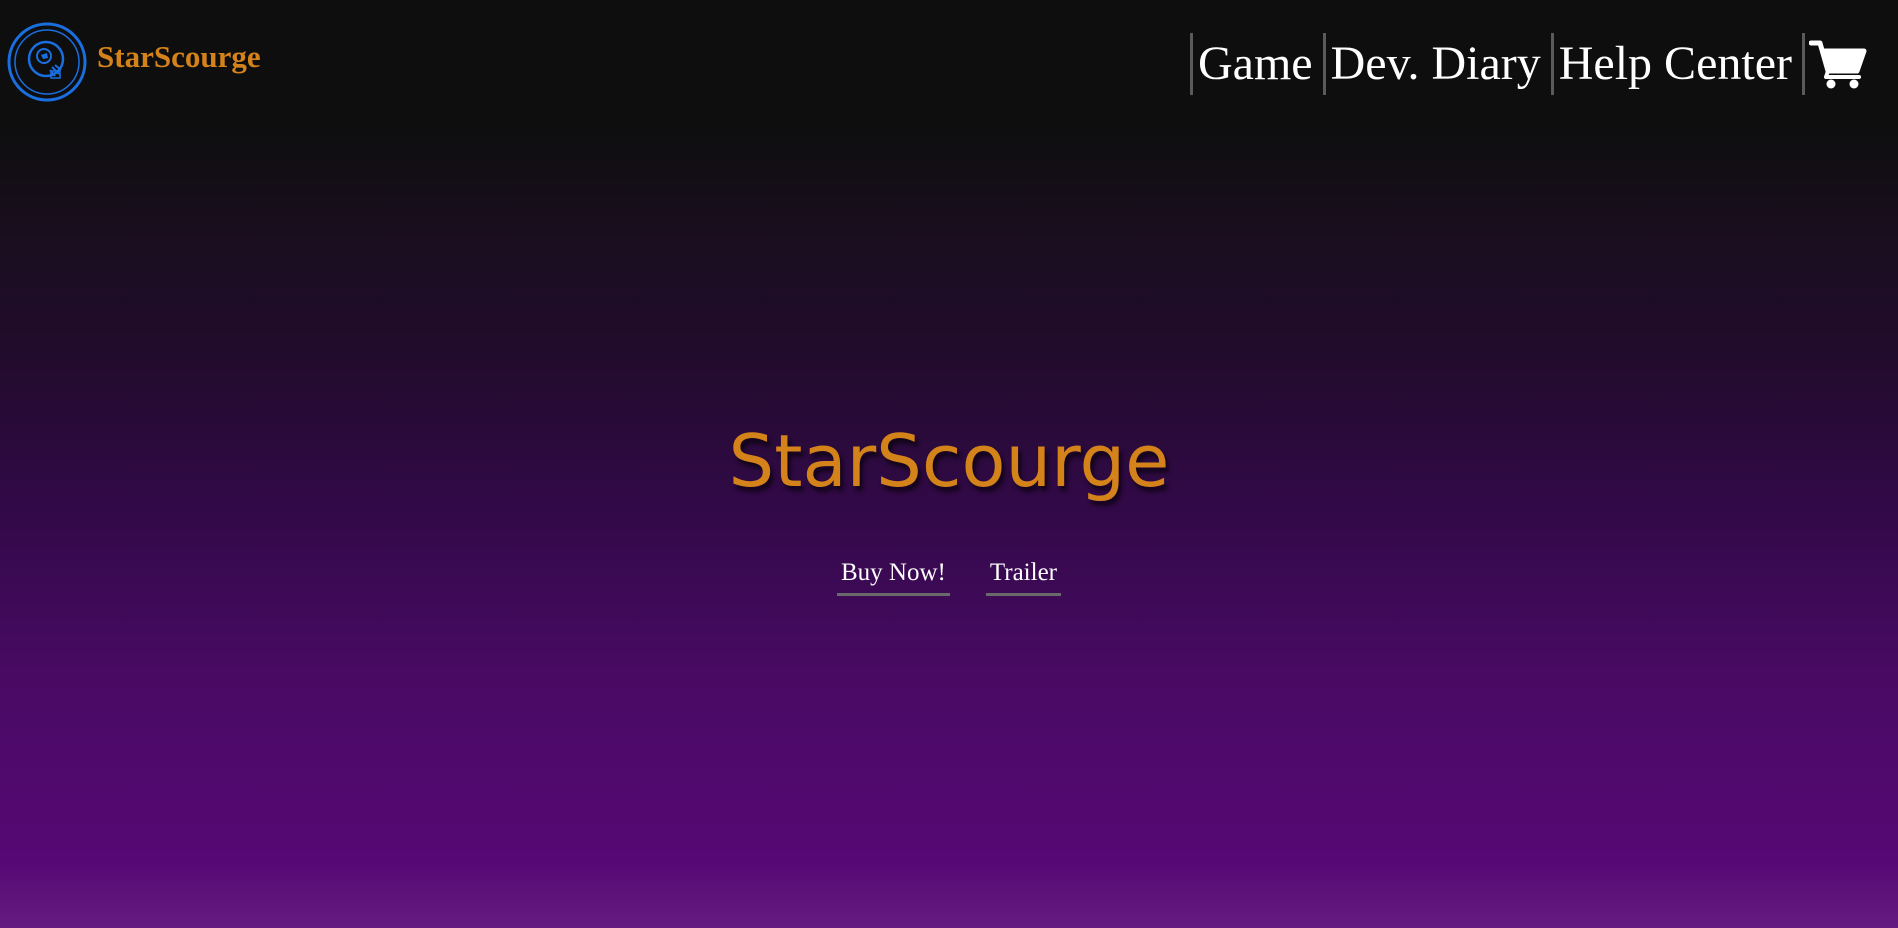  Describe the element at coordinates (949, 65) in the screenshot. I see `site-header: StarScourge Game Dev. Diary Help Center` at that location.